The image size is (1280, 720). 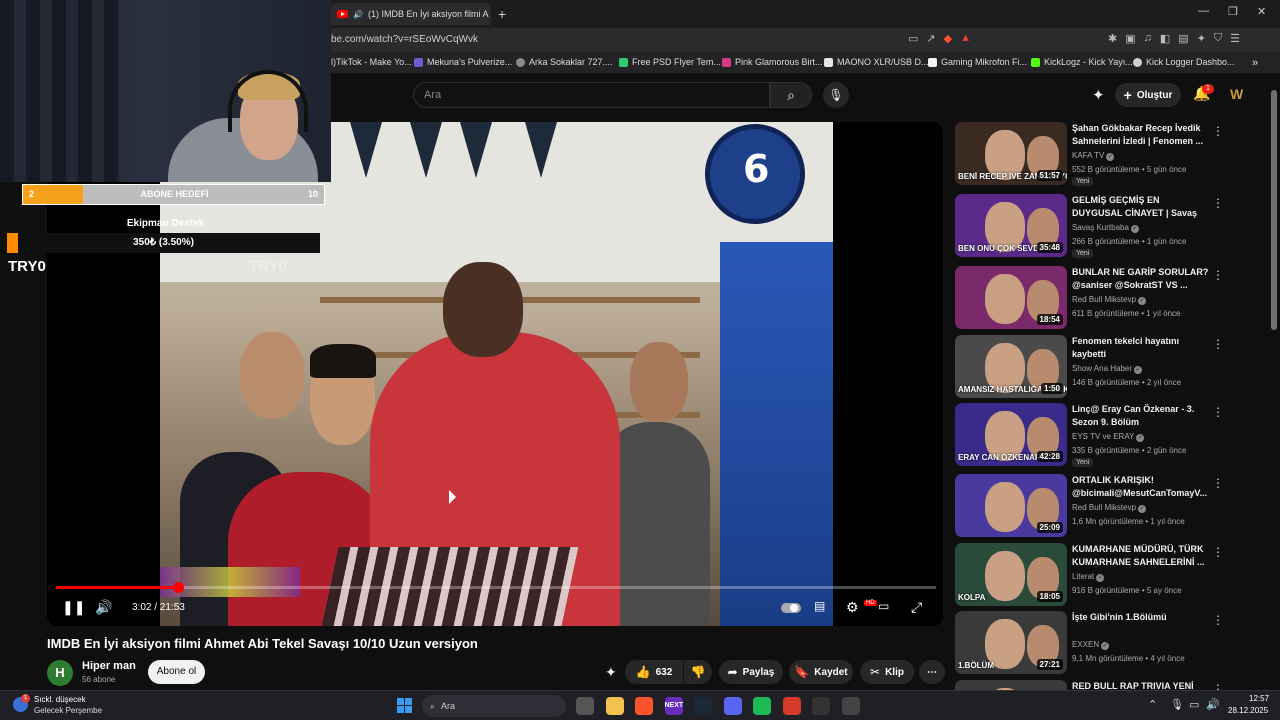 I want to click on weather-forecast: Sıckl. düşecek, so click(x=60, y=699).